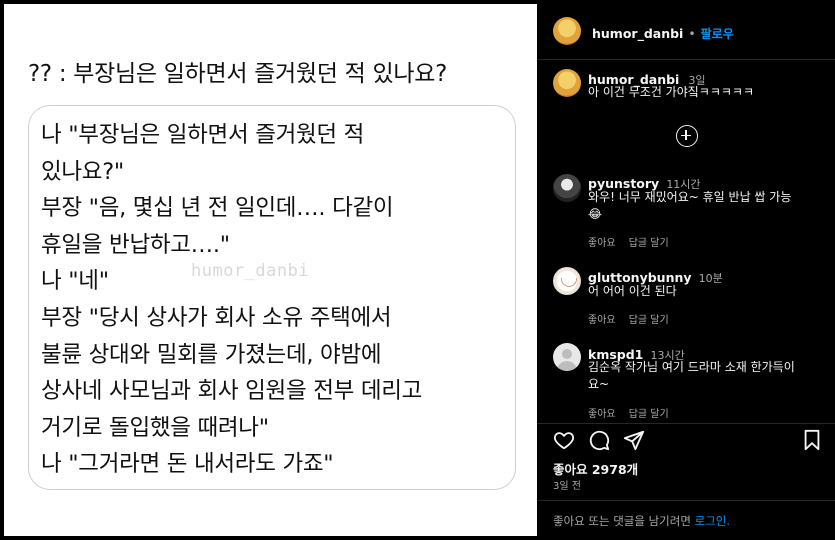 The height and width of the screenshot is (540, 835). Describe the element at coordinates (717, 34) in the screenshot. I see `follow-button: 팔로우` at that location.